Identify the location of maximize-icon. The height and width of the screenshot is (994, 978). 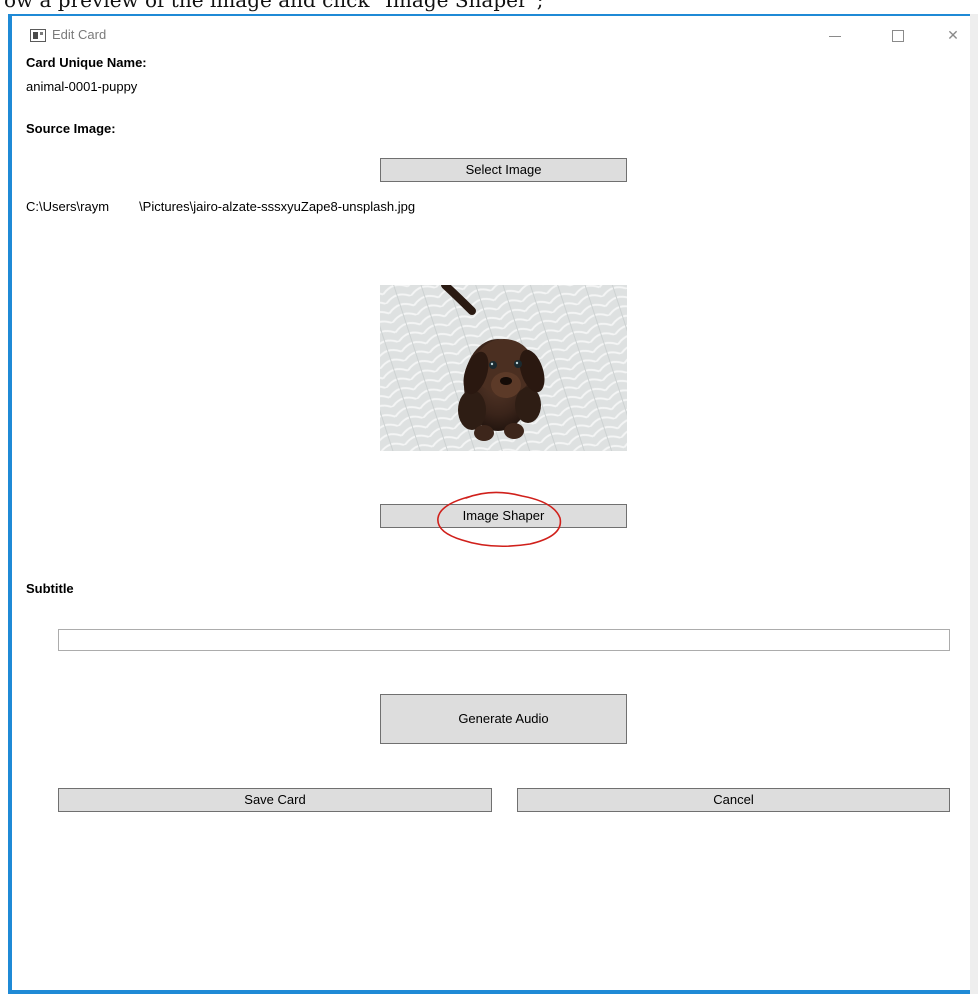
(898, 36).